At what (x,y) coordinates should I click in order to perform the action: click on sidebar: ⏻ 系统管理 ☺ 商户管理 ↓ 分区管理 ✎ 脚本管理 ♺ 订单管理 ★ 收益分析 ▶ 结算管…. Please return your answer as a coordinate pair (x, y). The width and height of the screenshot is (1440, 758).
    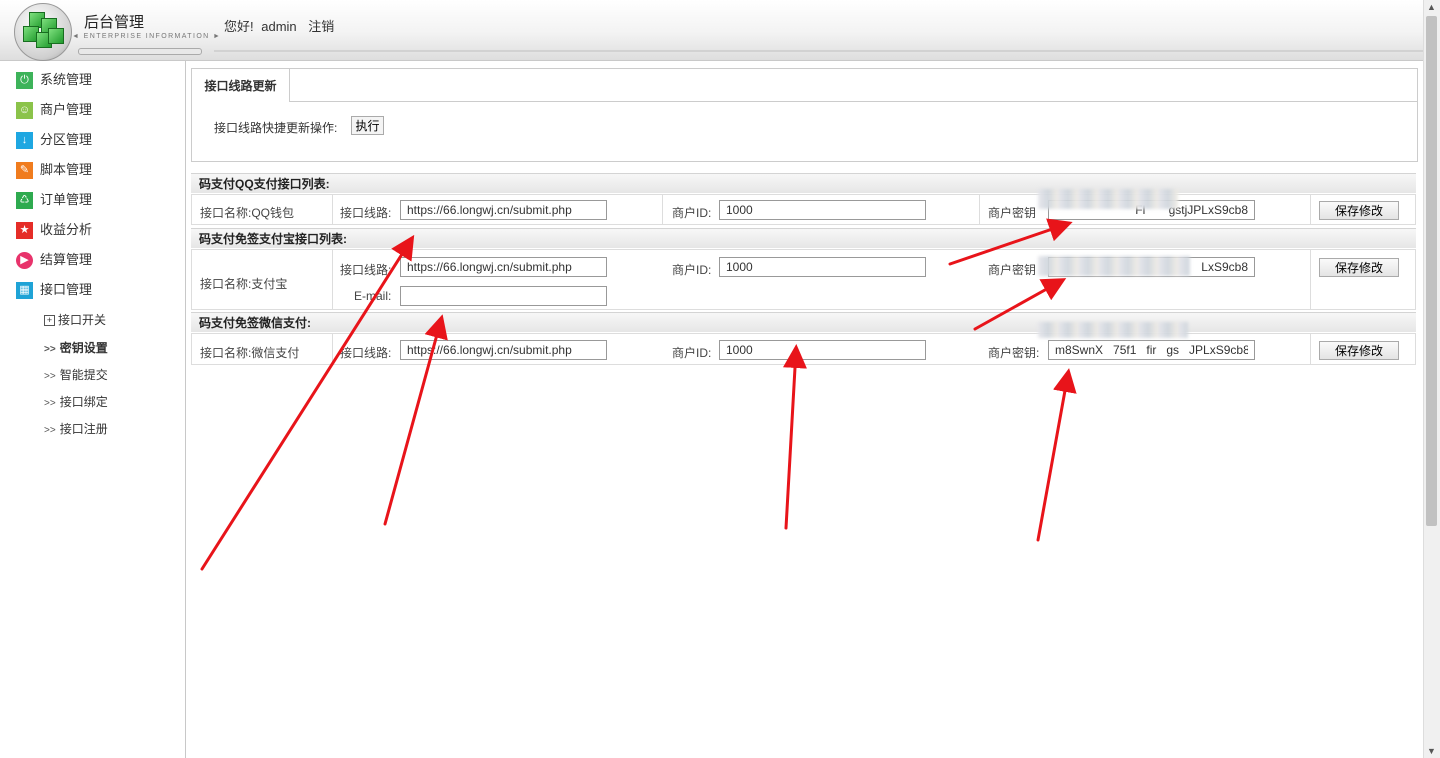
    Looking at the image, I should click on (93, 409).